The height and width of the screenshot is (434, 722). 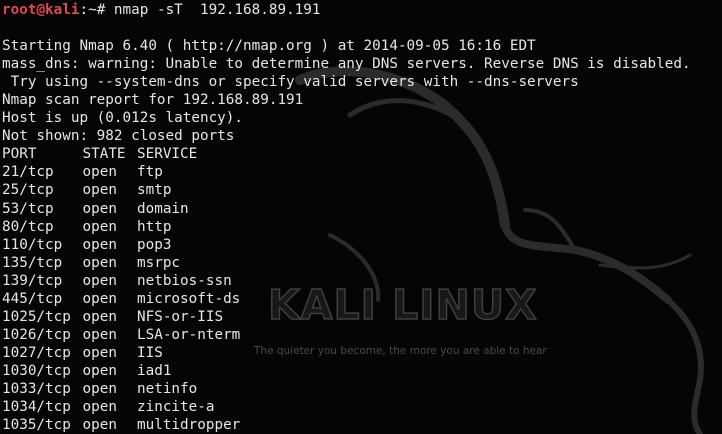 I want to click on output-line: Not shown: 982 closed ports, so click(x=118, y=136).